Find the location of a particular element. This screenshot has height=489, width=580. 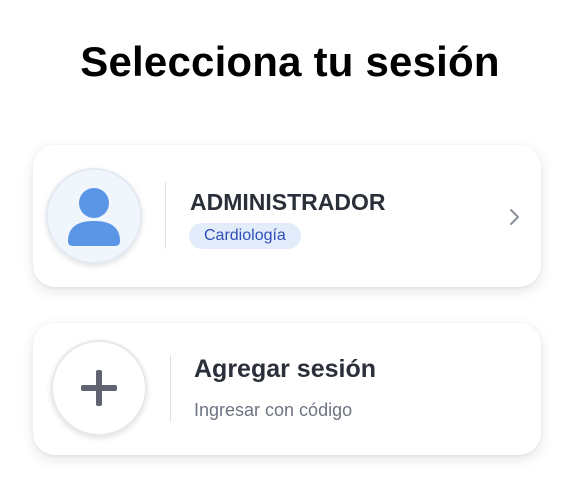

add-session-title: Agregar sesión is located at coordinates (285, 369).